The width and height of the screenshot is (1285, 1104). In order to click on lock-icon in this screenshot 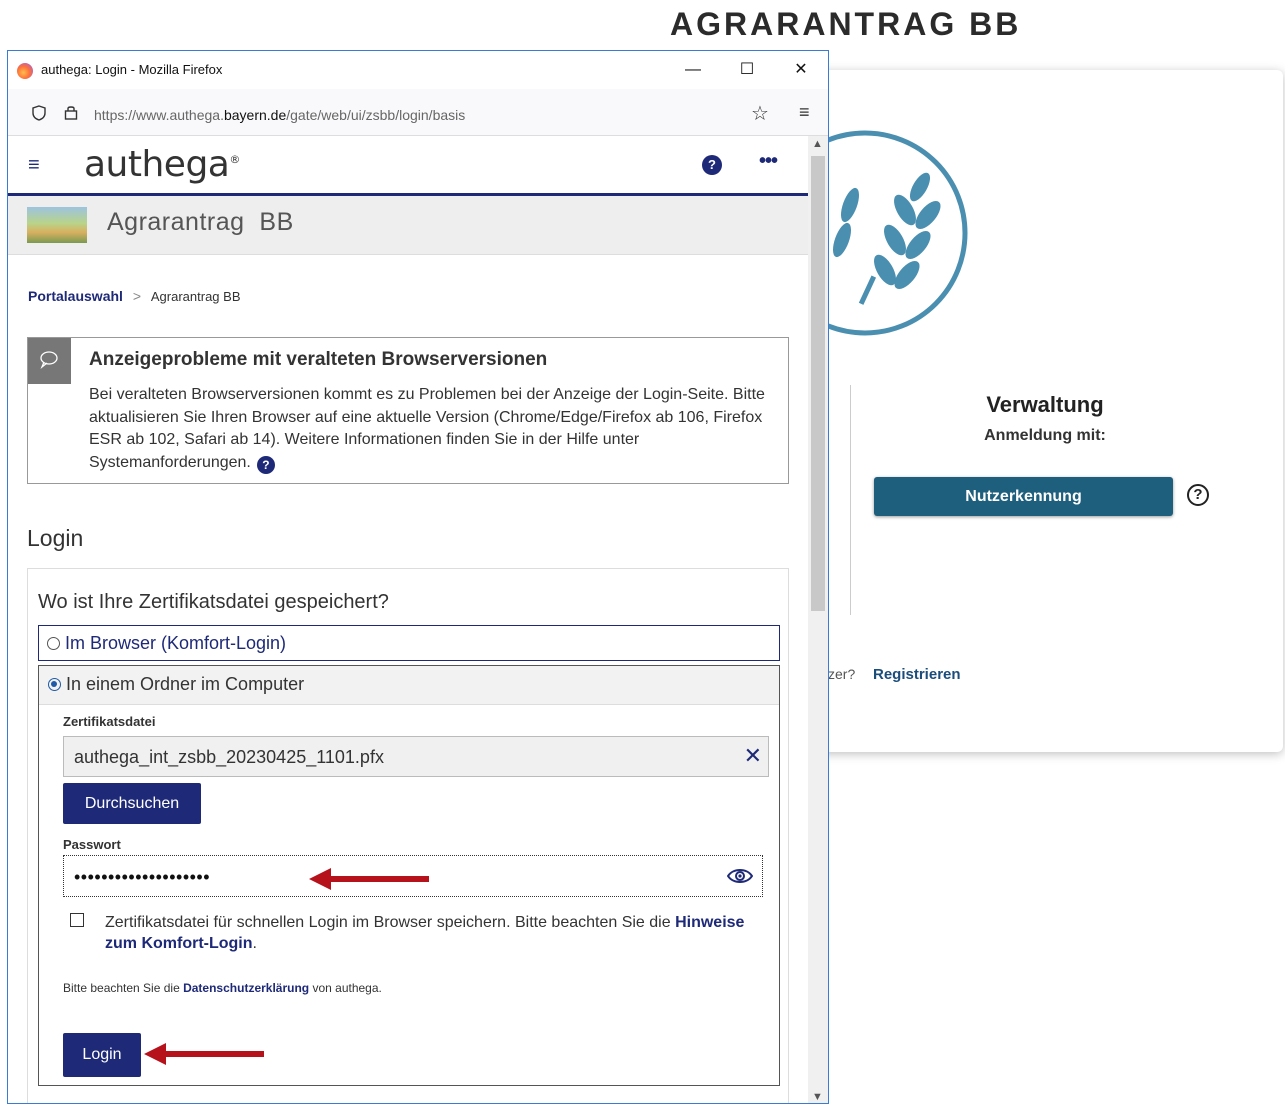, I will do `click(71, 112)`.